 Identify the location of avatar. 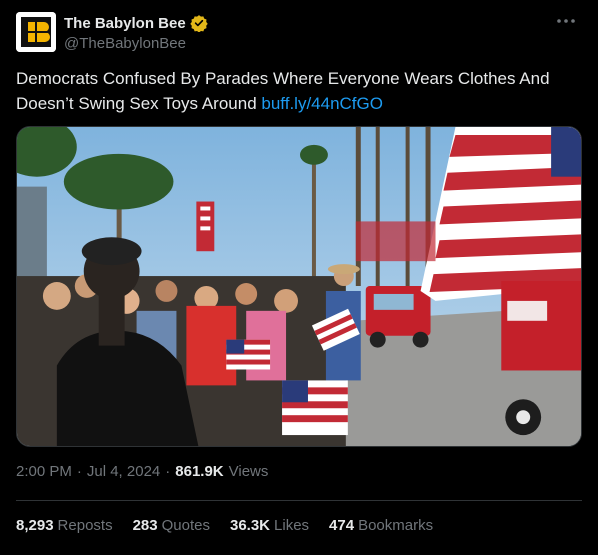
(36, 32).